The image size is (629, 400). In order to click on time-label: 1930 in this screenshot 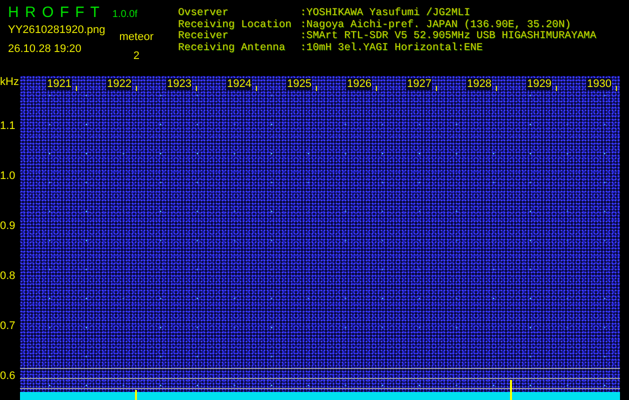, I will do `click(599, 84)`.